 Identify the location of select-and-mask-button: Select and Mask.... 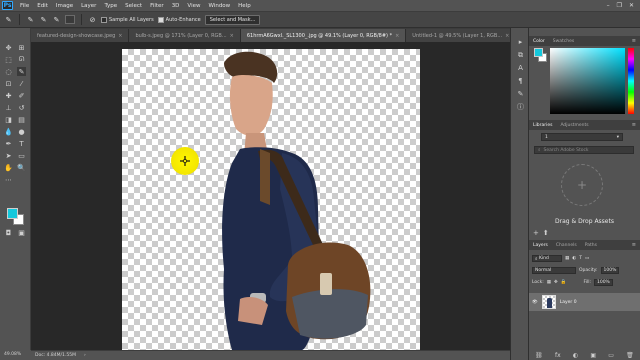
(232, 19).